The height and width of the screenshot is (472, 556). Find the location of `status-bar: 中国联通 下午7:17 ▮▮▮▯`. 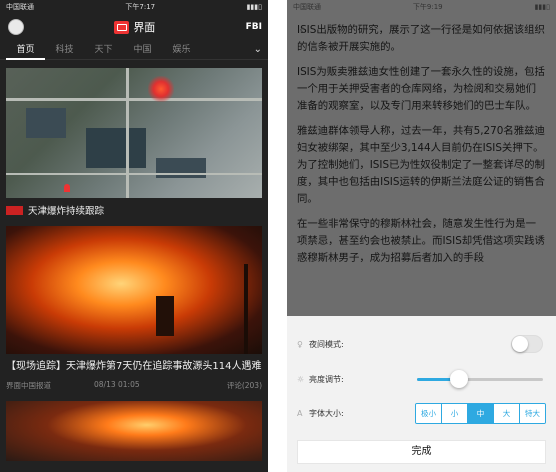

status-bar: 中国联通 下午7:17 ▮▮▮▯ is located at coordinates (134, 7).